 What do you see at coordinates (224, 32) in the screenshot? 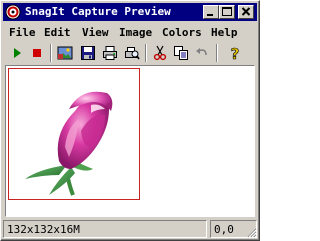
I see `menu-help: Help` at bounding box center [224, 32].